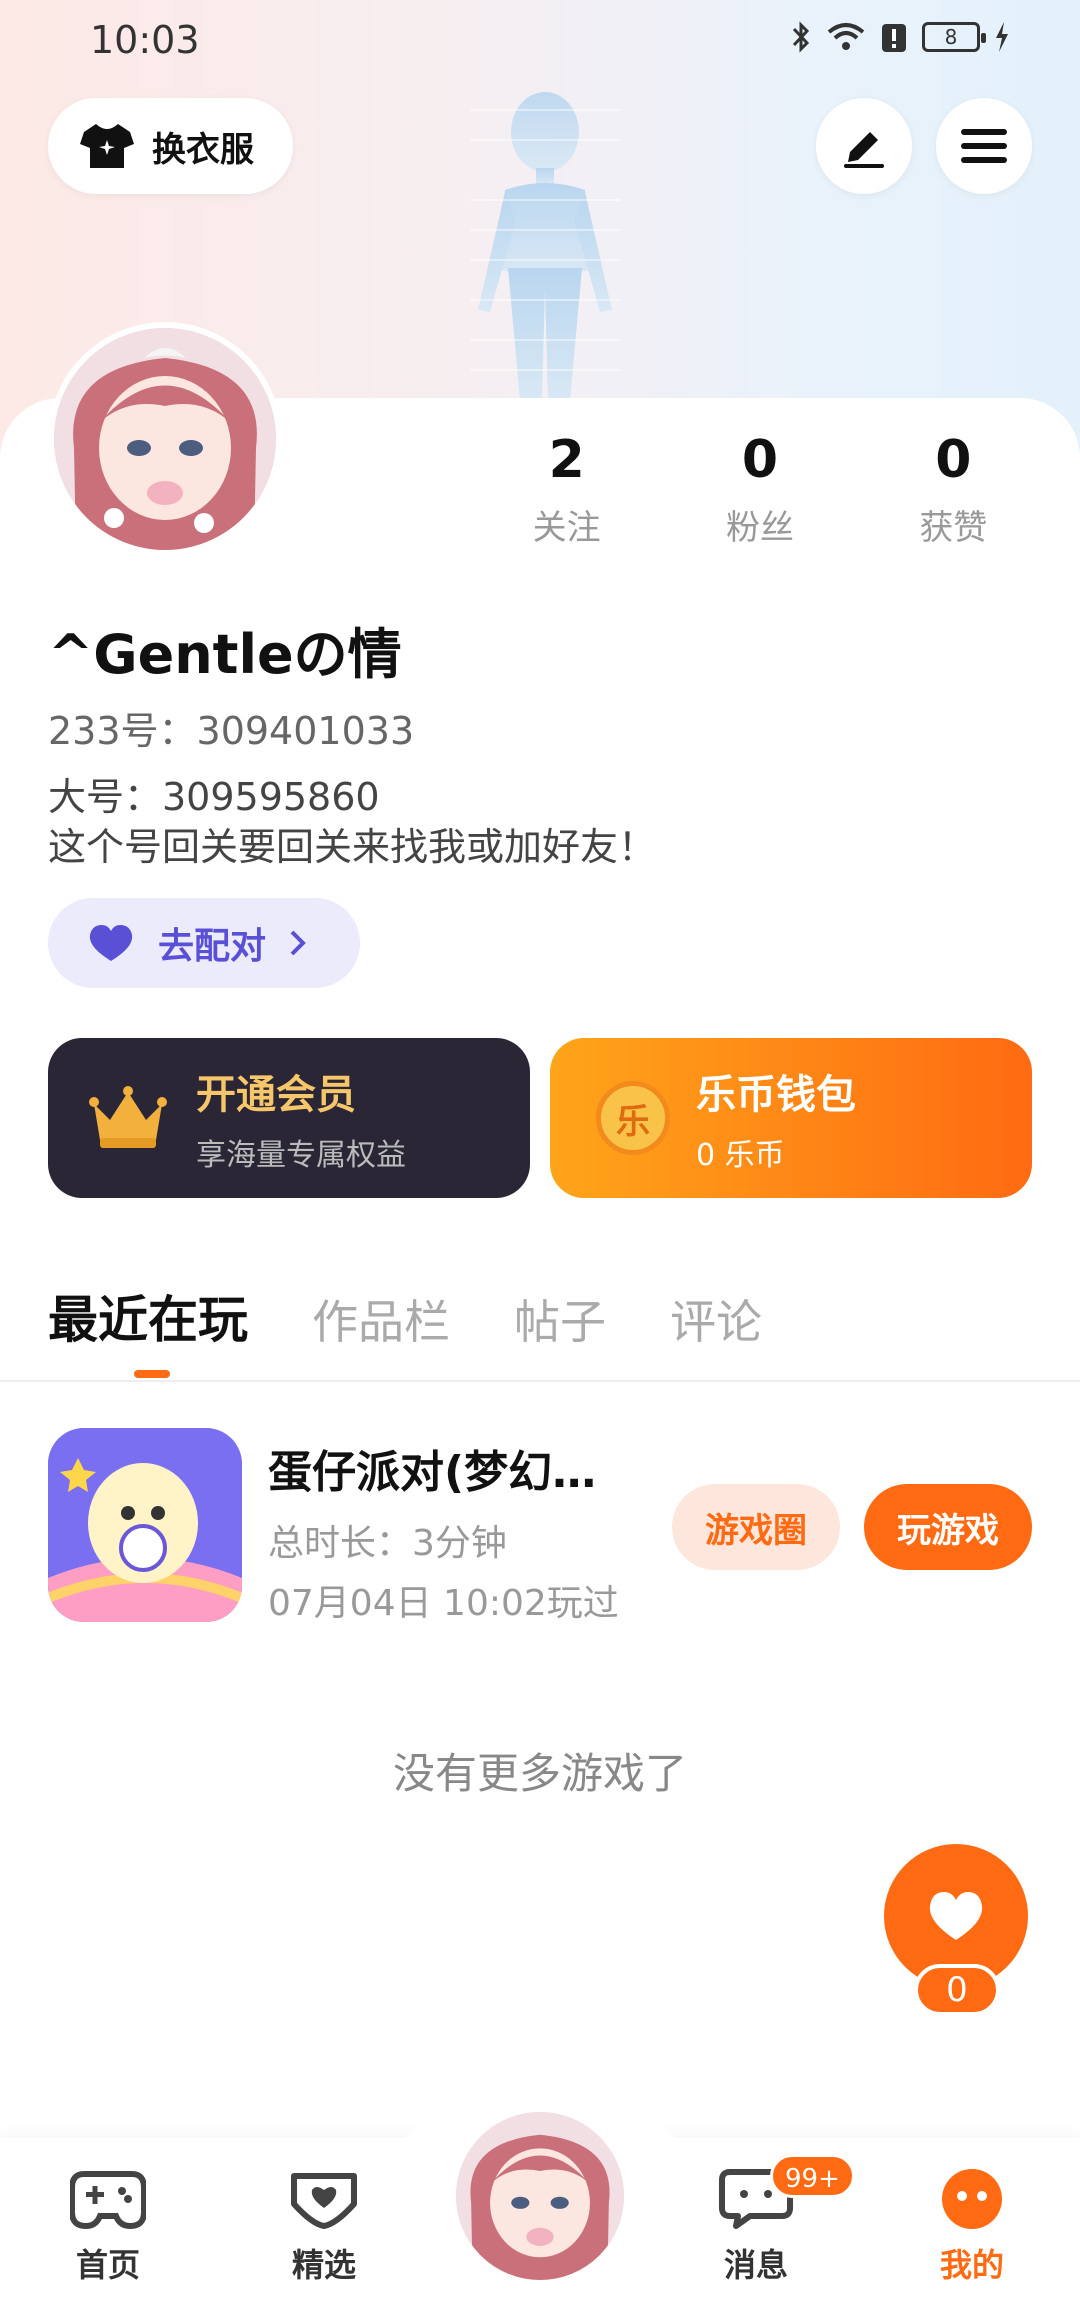 The height and width of the screenshot is (2312, 1080). I want to click on avatar-3d-figure, so click(545, 246).